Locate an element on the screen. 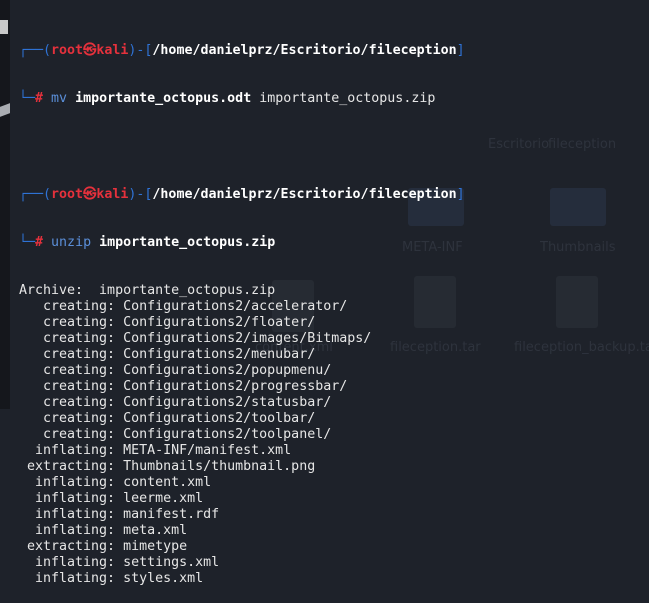 This screenshot has height=603, width=649. output-line: inflating: META-INF/manifest.xml is located at coordinates (155, 450).